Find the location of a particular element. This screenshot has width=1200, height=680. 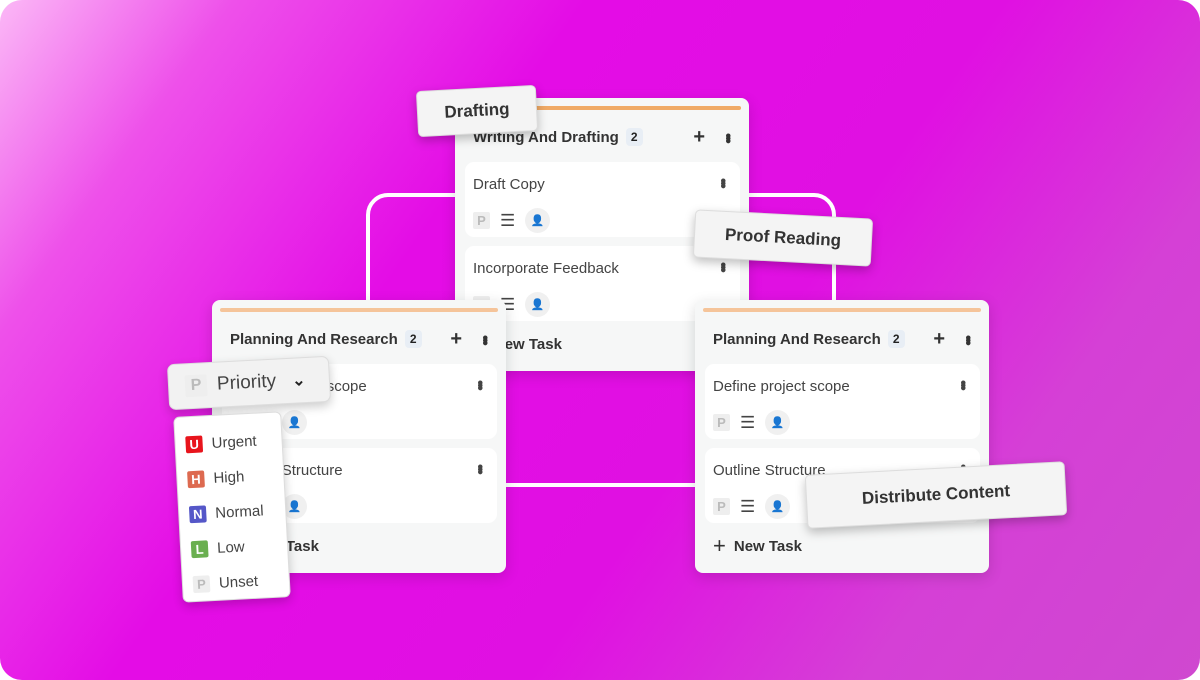

task-title: Draft Copy is located at coordinates (509, 184).